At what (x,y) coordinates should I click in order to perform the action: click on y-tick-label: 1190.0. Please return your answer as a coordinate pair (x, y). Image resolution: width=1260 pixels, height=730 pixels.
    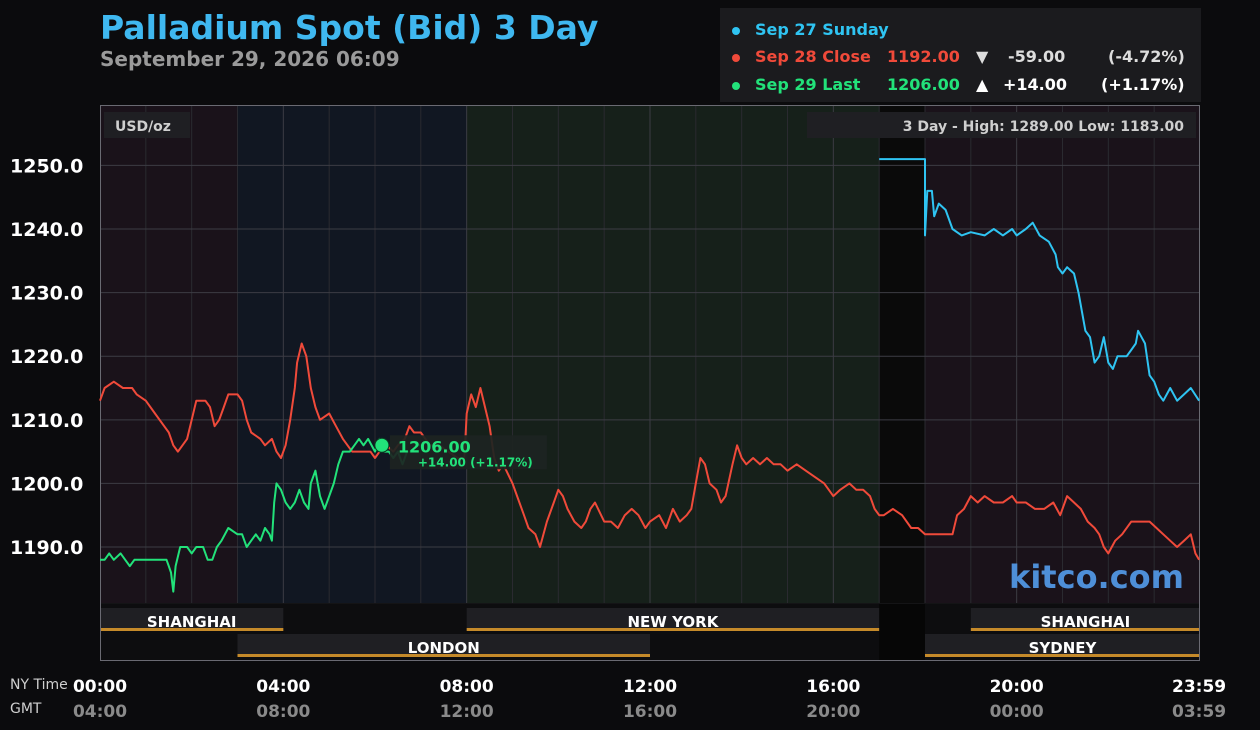
    Looking at the image, I should click on (46, 548).